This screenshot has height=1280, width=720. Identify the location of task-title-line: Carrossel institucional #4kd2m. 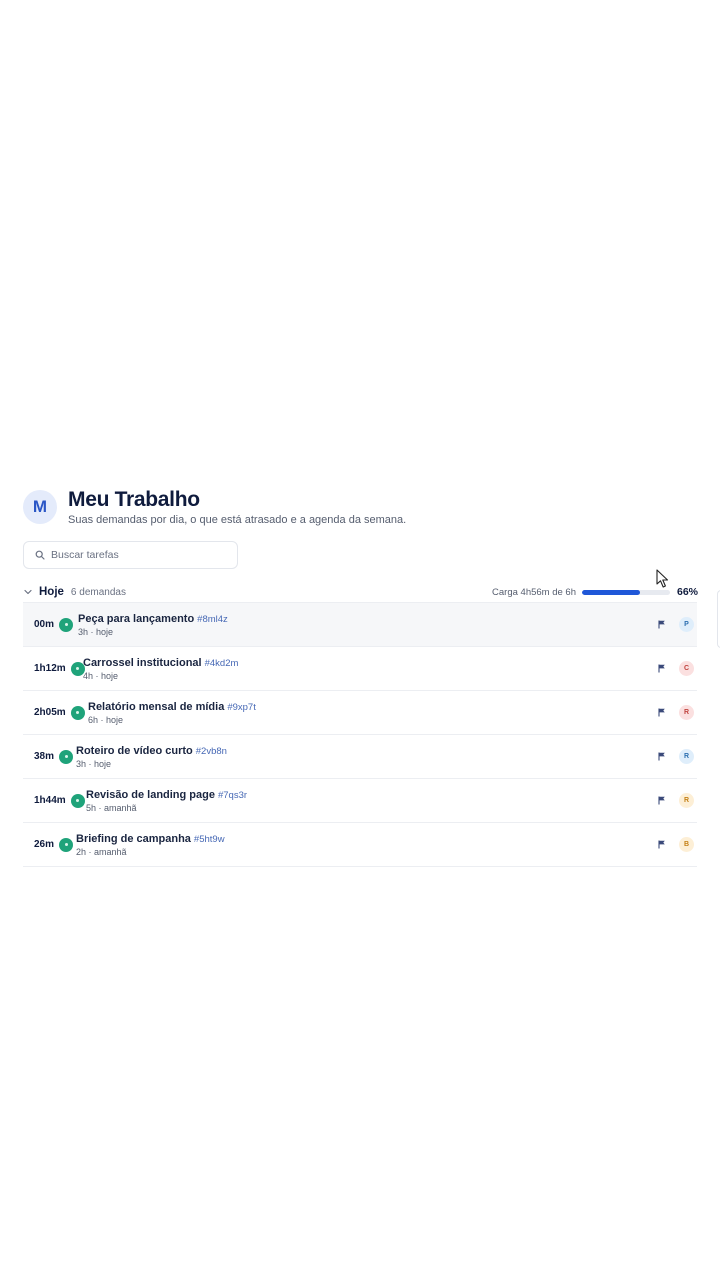
(160, 663).